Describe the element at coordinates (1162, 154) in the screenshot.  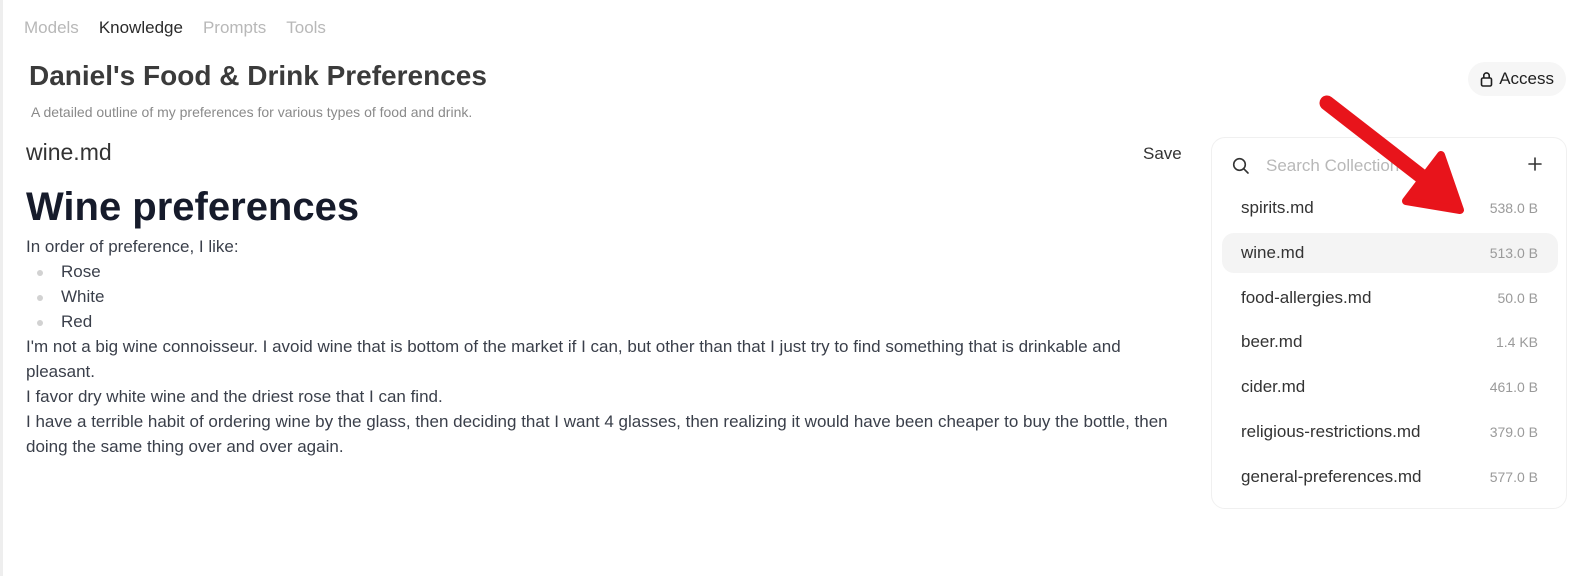
I see `save-button: Save` at that location.